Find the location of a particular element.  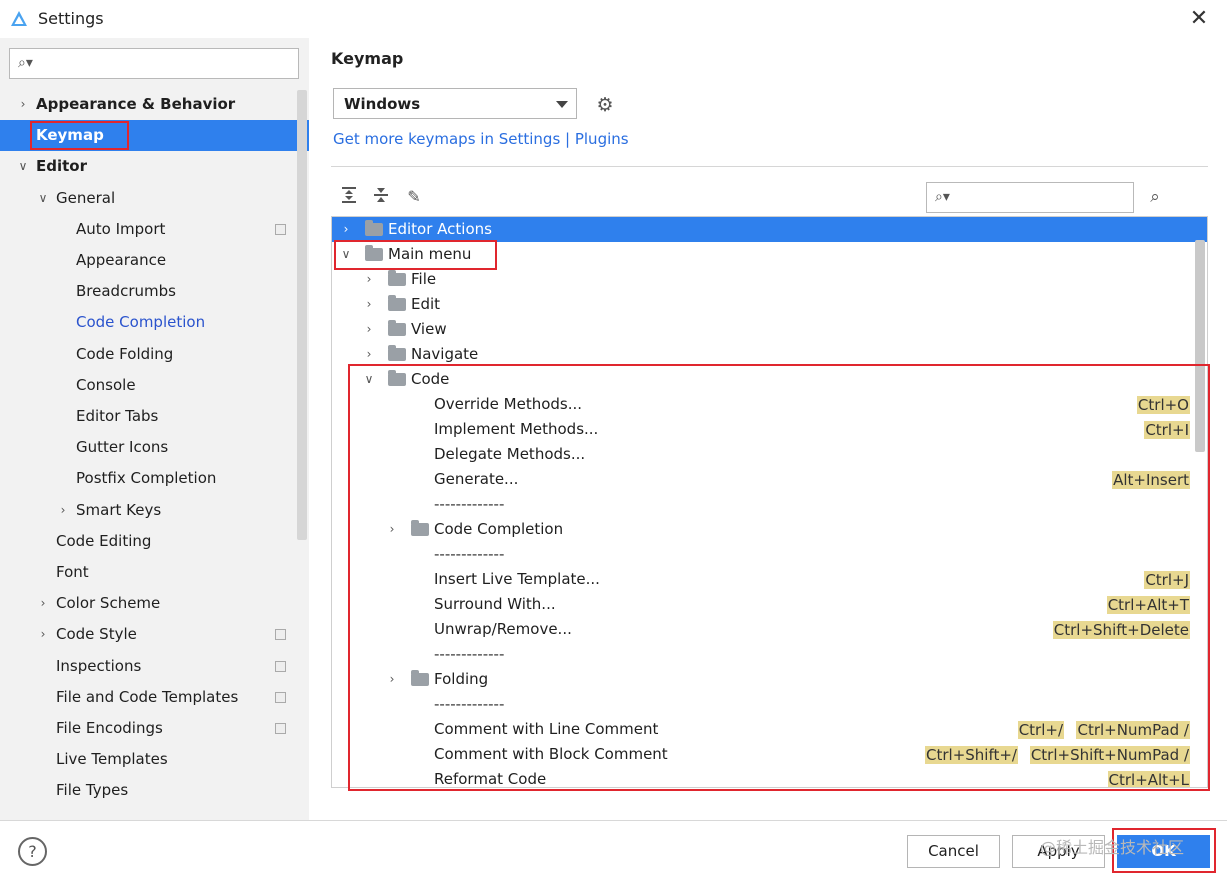

tree-row: › File is located at coordinates (769, 279).